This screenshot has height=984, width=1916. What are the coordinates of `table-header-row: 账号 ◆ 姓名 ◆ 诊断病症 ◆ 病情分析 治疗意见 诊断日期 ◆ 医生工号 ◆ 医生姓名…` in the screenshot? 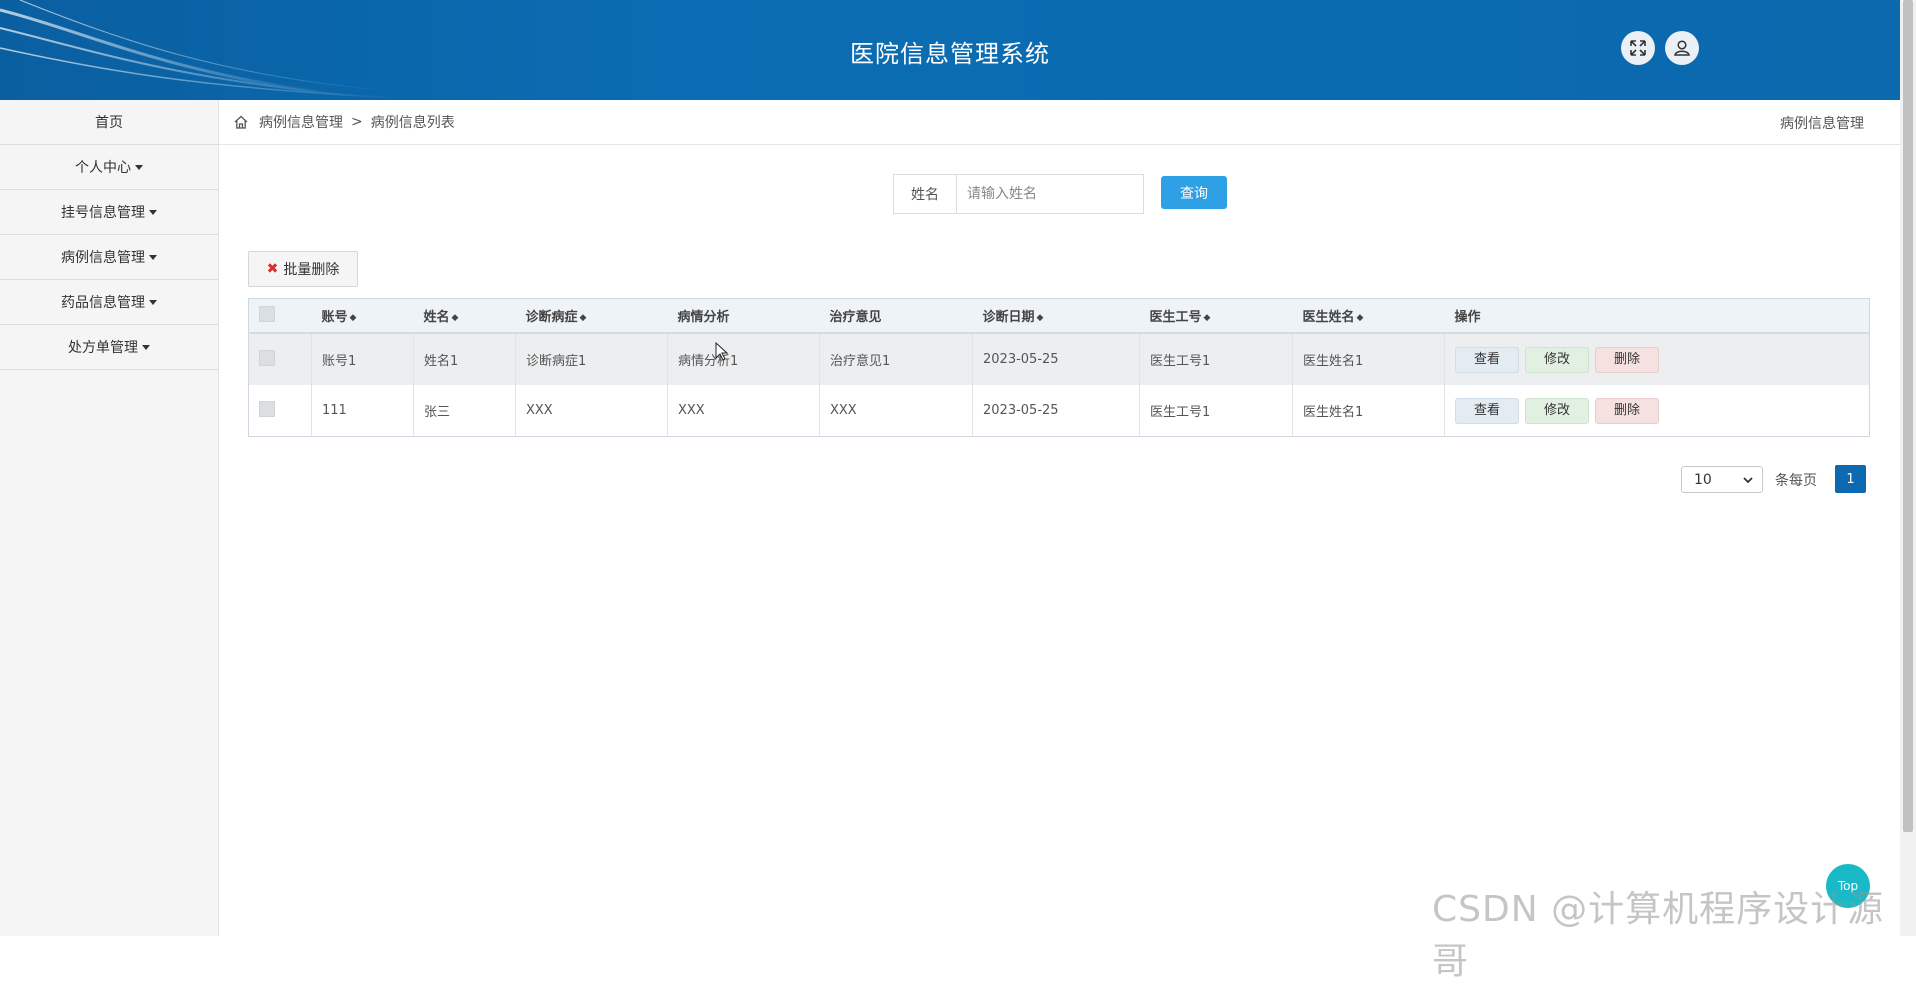 It's located at (1059, 316).